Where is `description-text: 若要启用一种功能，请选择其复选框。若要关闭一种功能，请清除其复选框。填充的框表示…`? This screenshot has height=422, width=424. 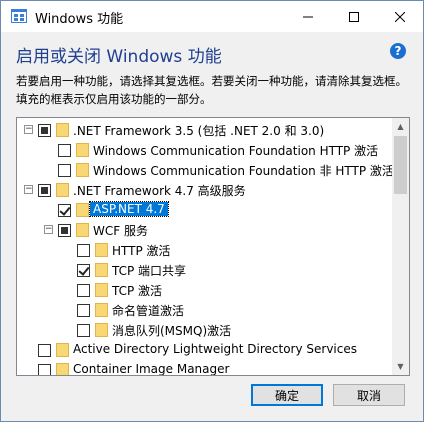
description-text: 若要启用一种功能，请选择其复选框。若要关闭一种功能，请清除其复选框。填充的框表示… is located at coordinates (211, 90).